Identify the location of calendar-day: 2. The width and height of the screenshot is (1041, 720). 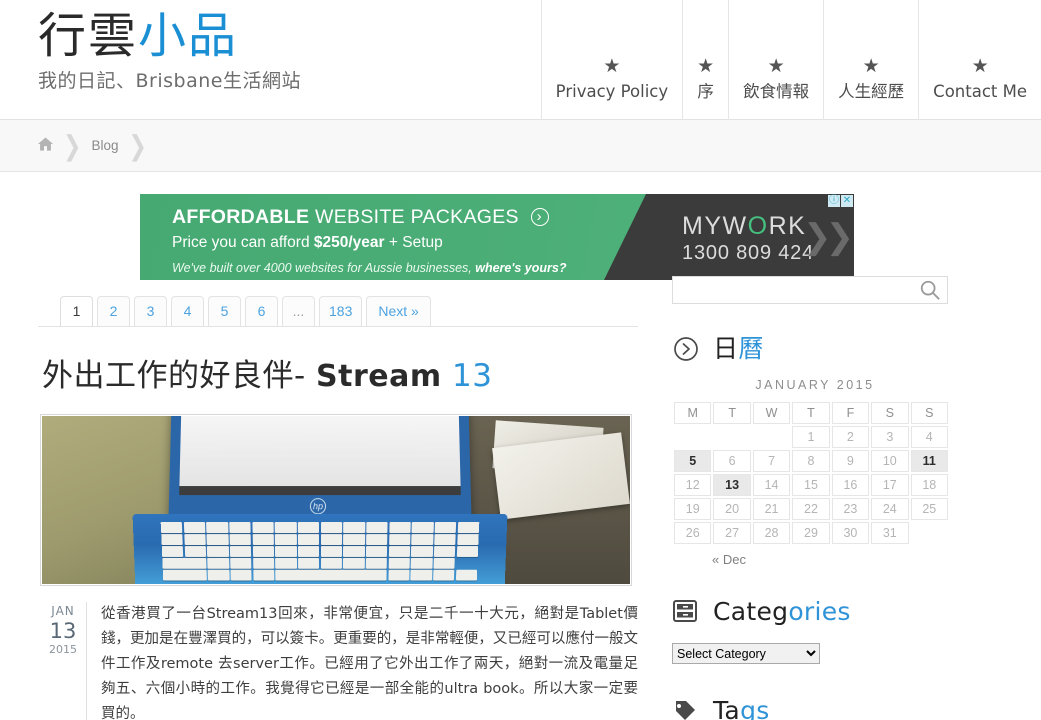
(850, 437).